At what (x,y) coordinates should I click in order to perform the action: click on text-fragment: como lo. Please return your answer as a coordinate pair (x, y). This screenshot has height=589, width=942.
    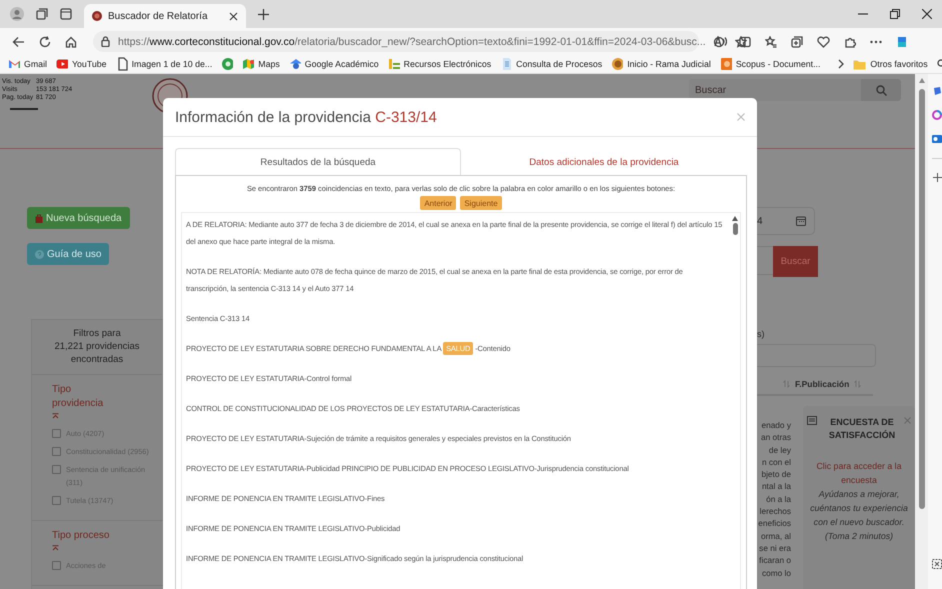
    Looking at the image, I should click on (775, 572).